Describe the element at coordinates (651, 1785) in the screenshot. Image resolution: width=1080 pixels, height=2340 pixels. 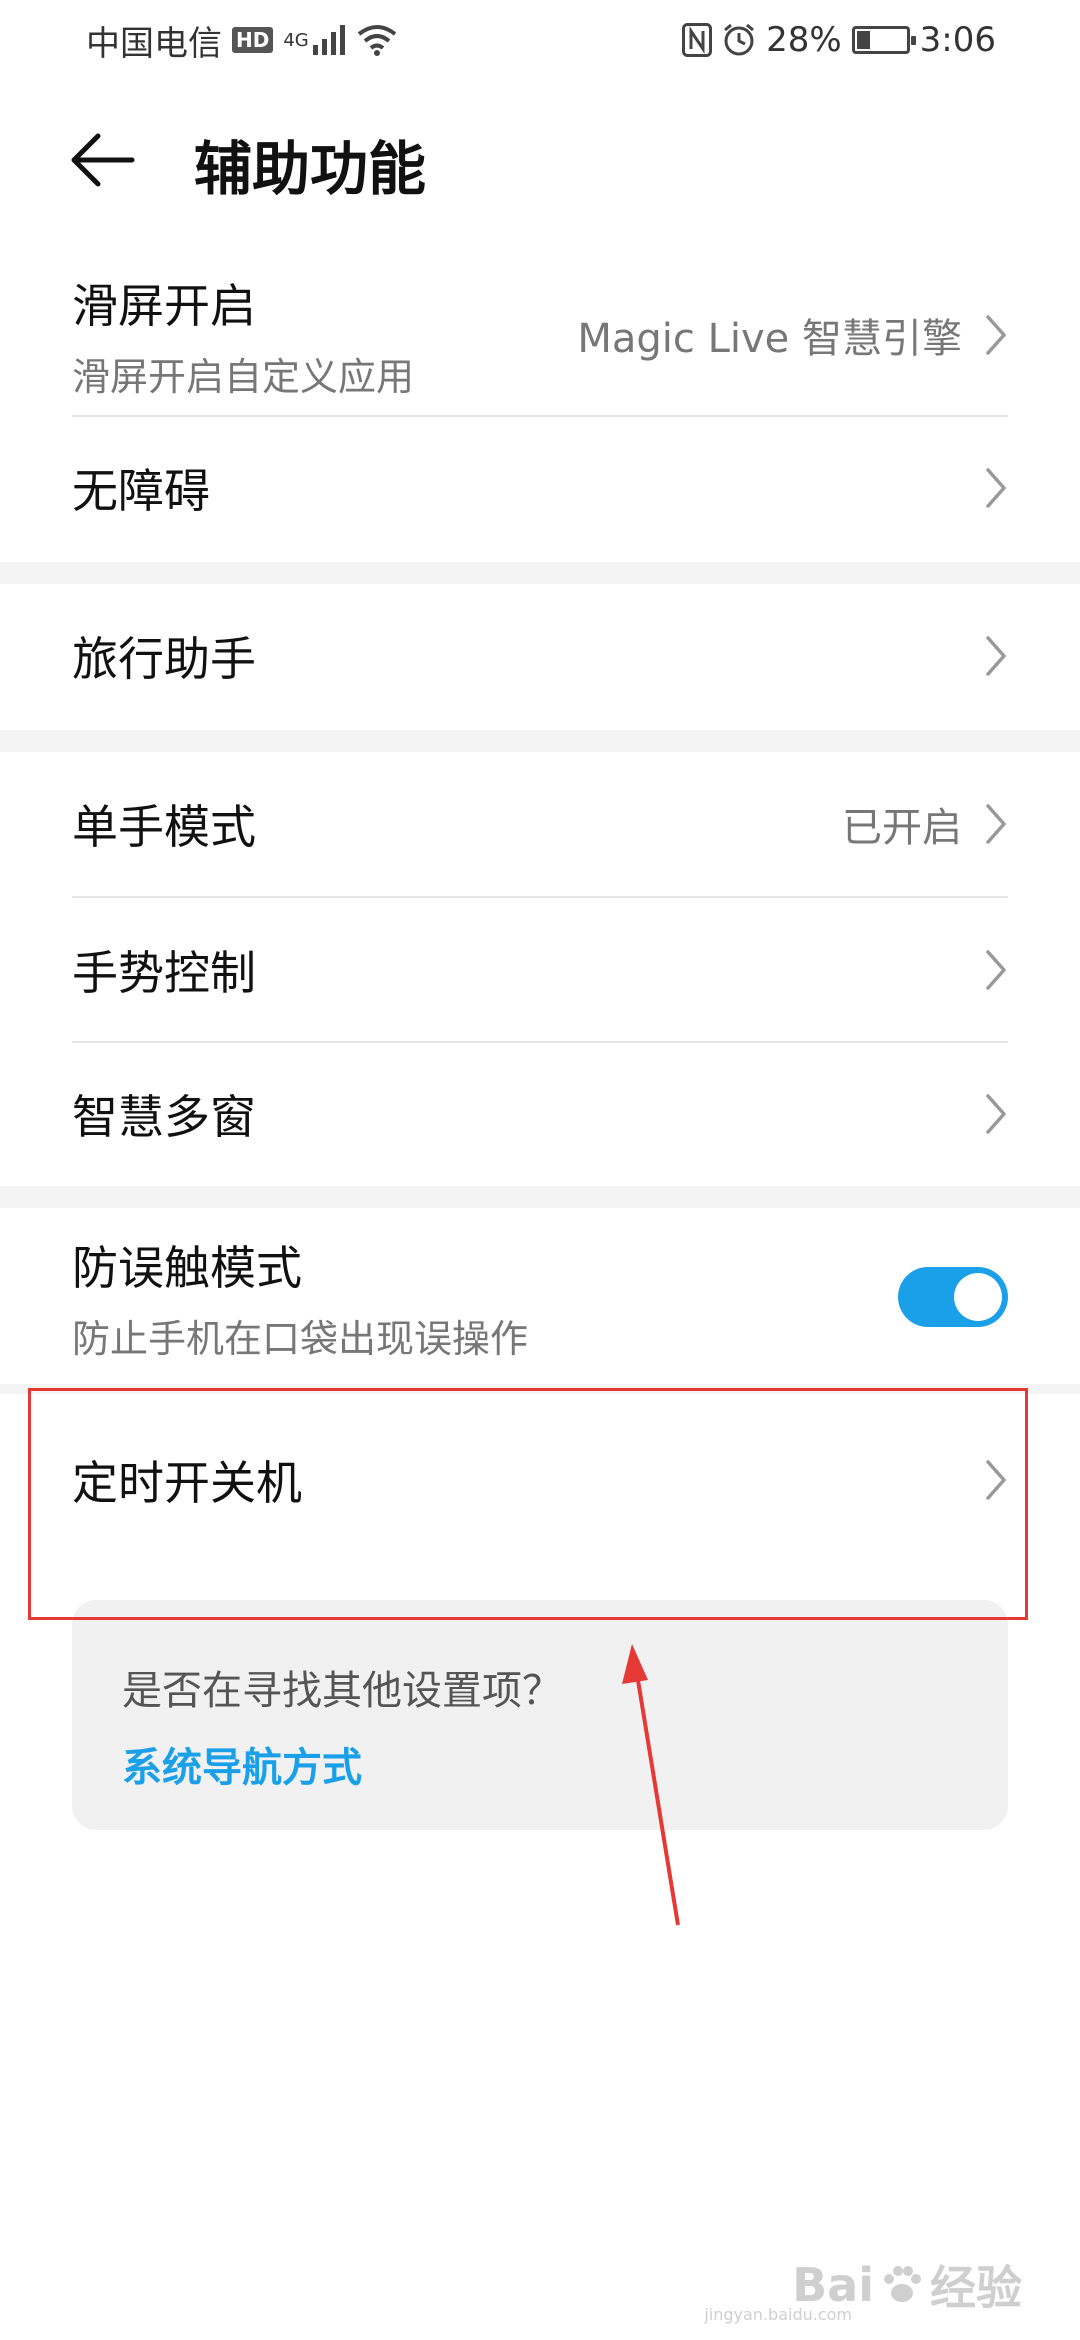
I see `annotation-arrow-icon` at that location.